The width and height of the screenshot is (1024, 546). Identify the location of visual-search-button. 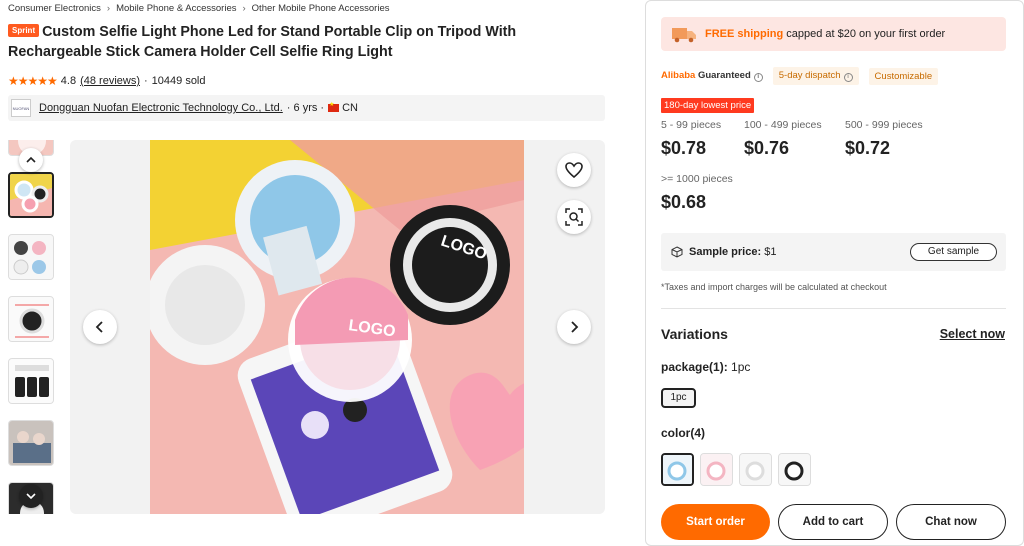
(574, 217).